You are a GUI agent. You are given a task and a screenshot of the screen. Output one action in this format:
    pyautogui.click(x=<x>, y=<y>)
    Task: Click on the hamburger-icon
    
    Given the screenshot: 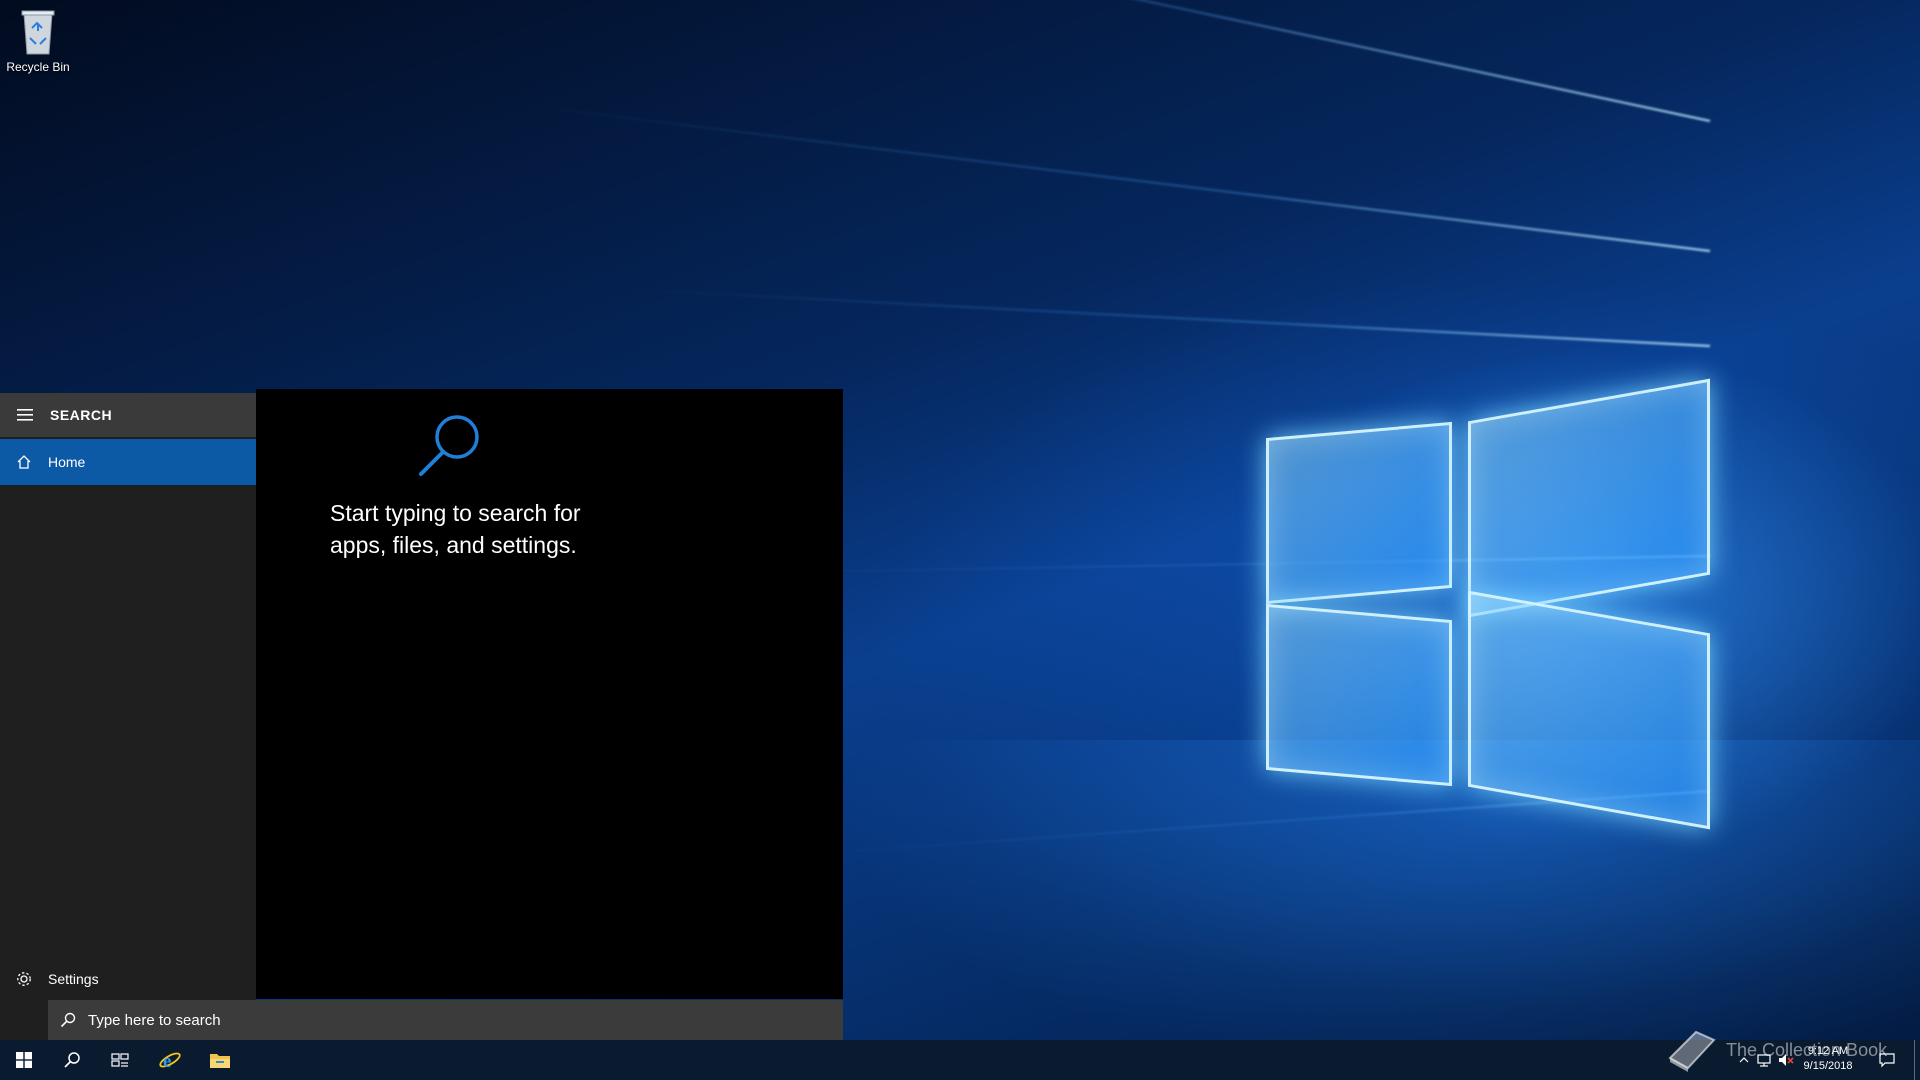 What is the action you would take?
    pyautogui.click(x=25, y=415)
    